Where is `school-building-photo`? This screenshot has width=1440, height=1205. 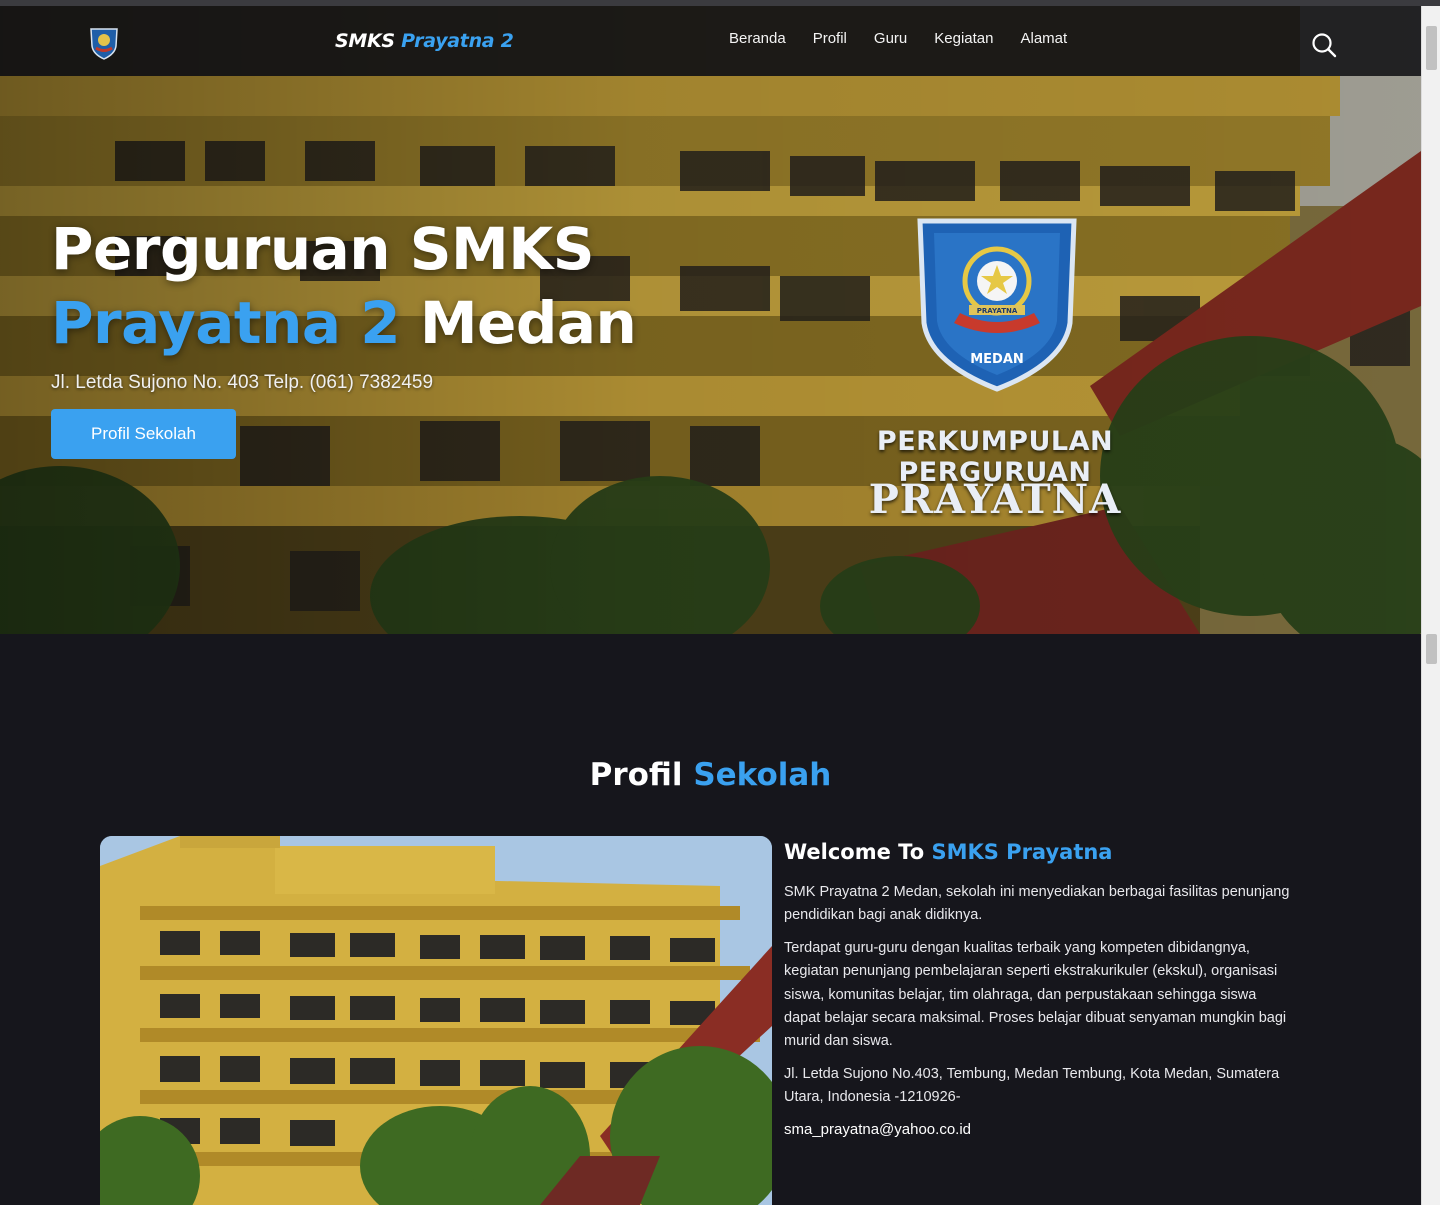
school-building-photo is located at coordinates (436, 1020).